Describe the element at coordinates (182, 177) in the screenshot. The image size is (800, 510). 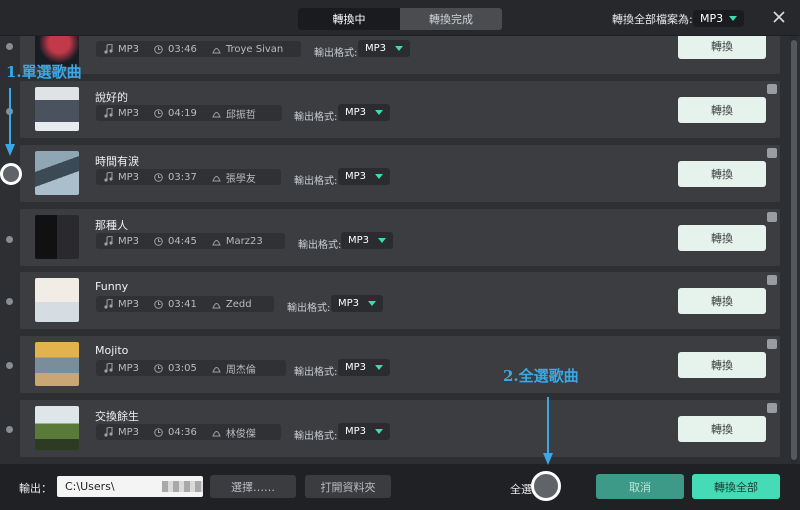
I see `song-duration: 03:37` at that location.